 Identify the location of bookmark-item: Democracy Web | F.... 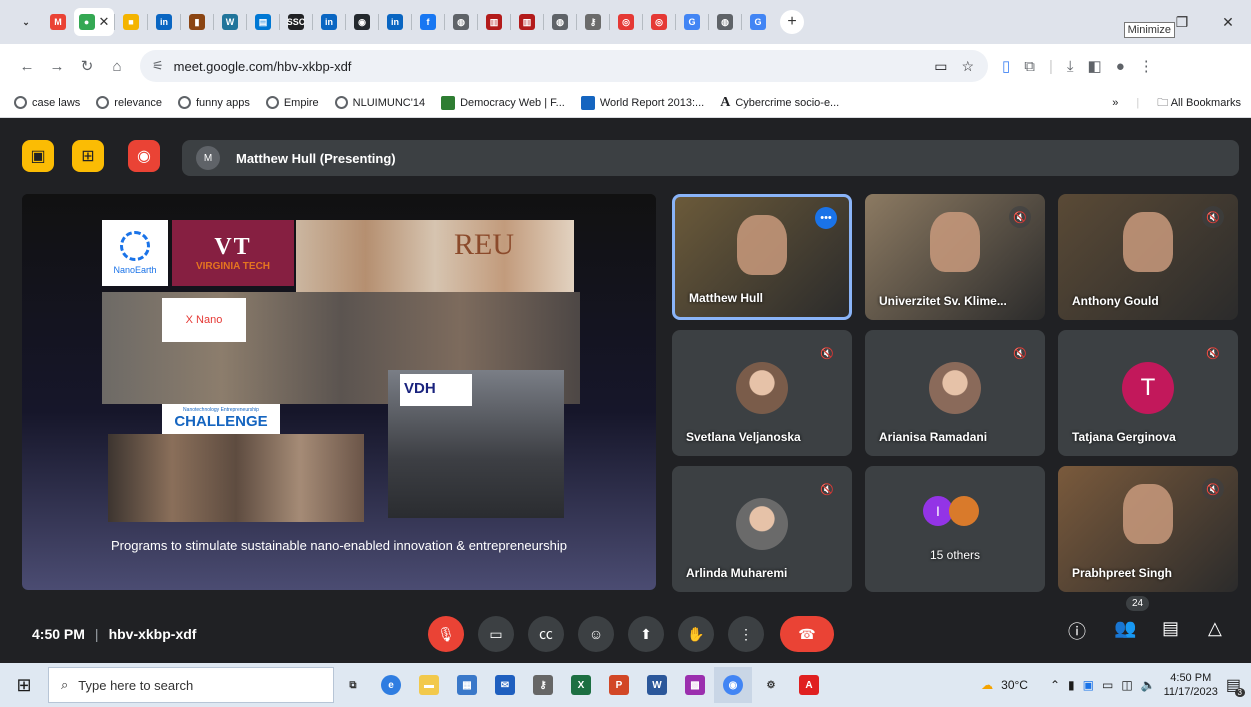
(503, 102).